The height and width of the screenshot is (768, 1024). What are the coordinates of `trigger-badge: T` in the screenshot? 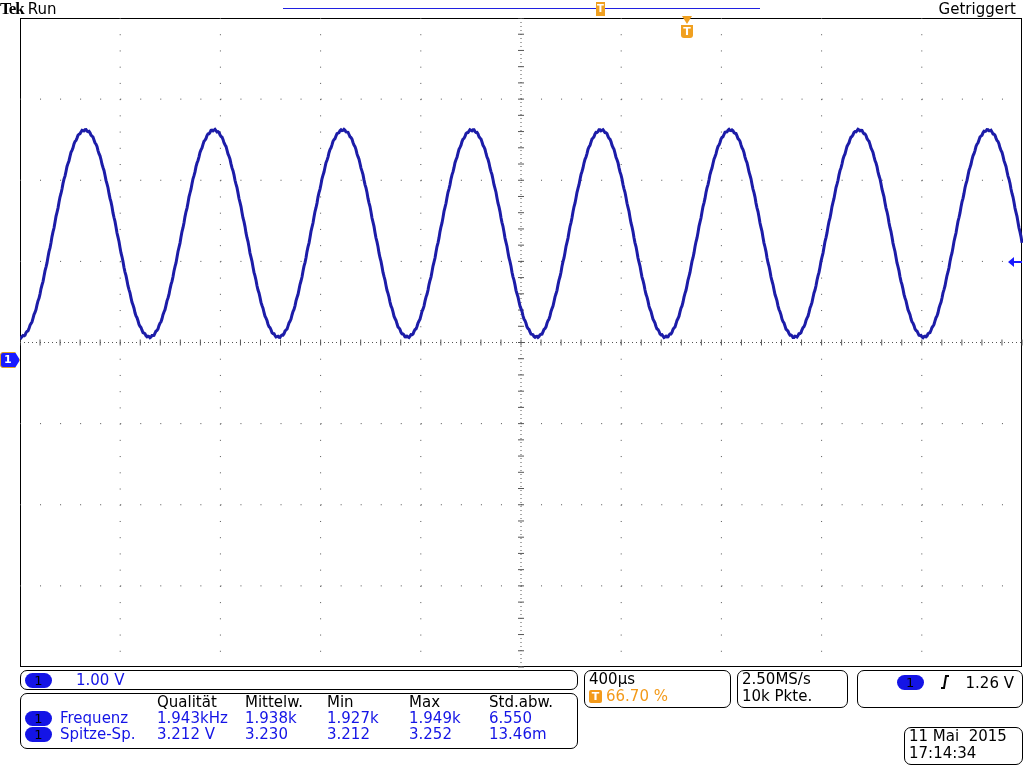 It's located at (595, 696).